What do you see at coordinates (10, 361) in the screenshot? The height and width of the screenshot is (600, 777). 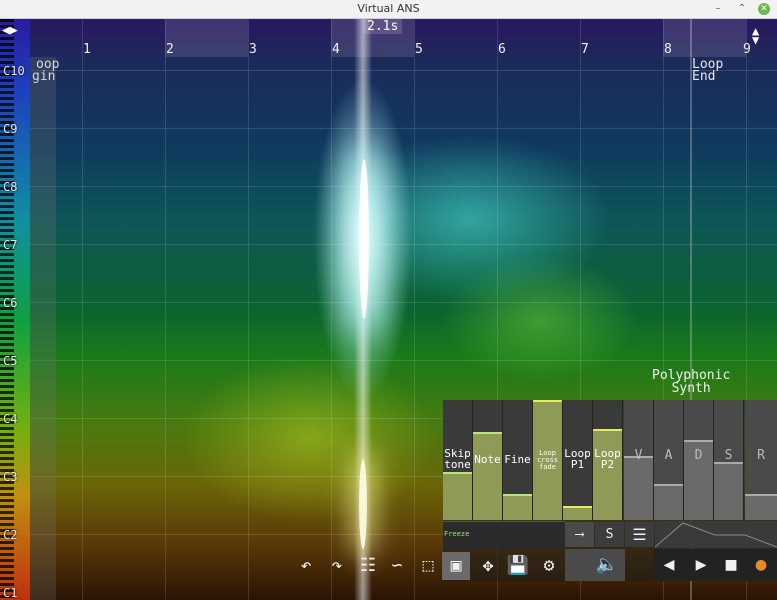 I see `octave-label: C5` at bounding box center [10, 361].